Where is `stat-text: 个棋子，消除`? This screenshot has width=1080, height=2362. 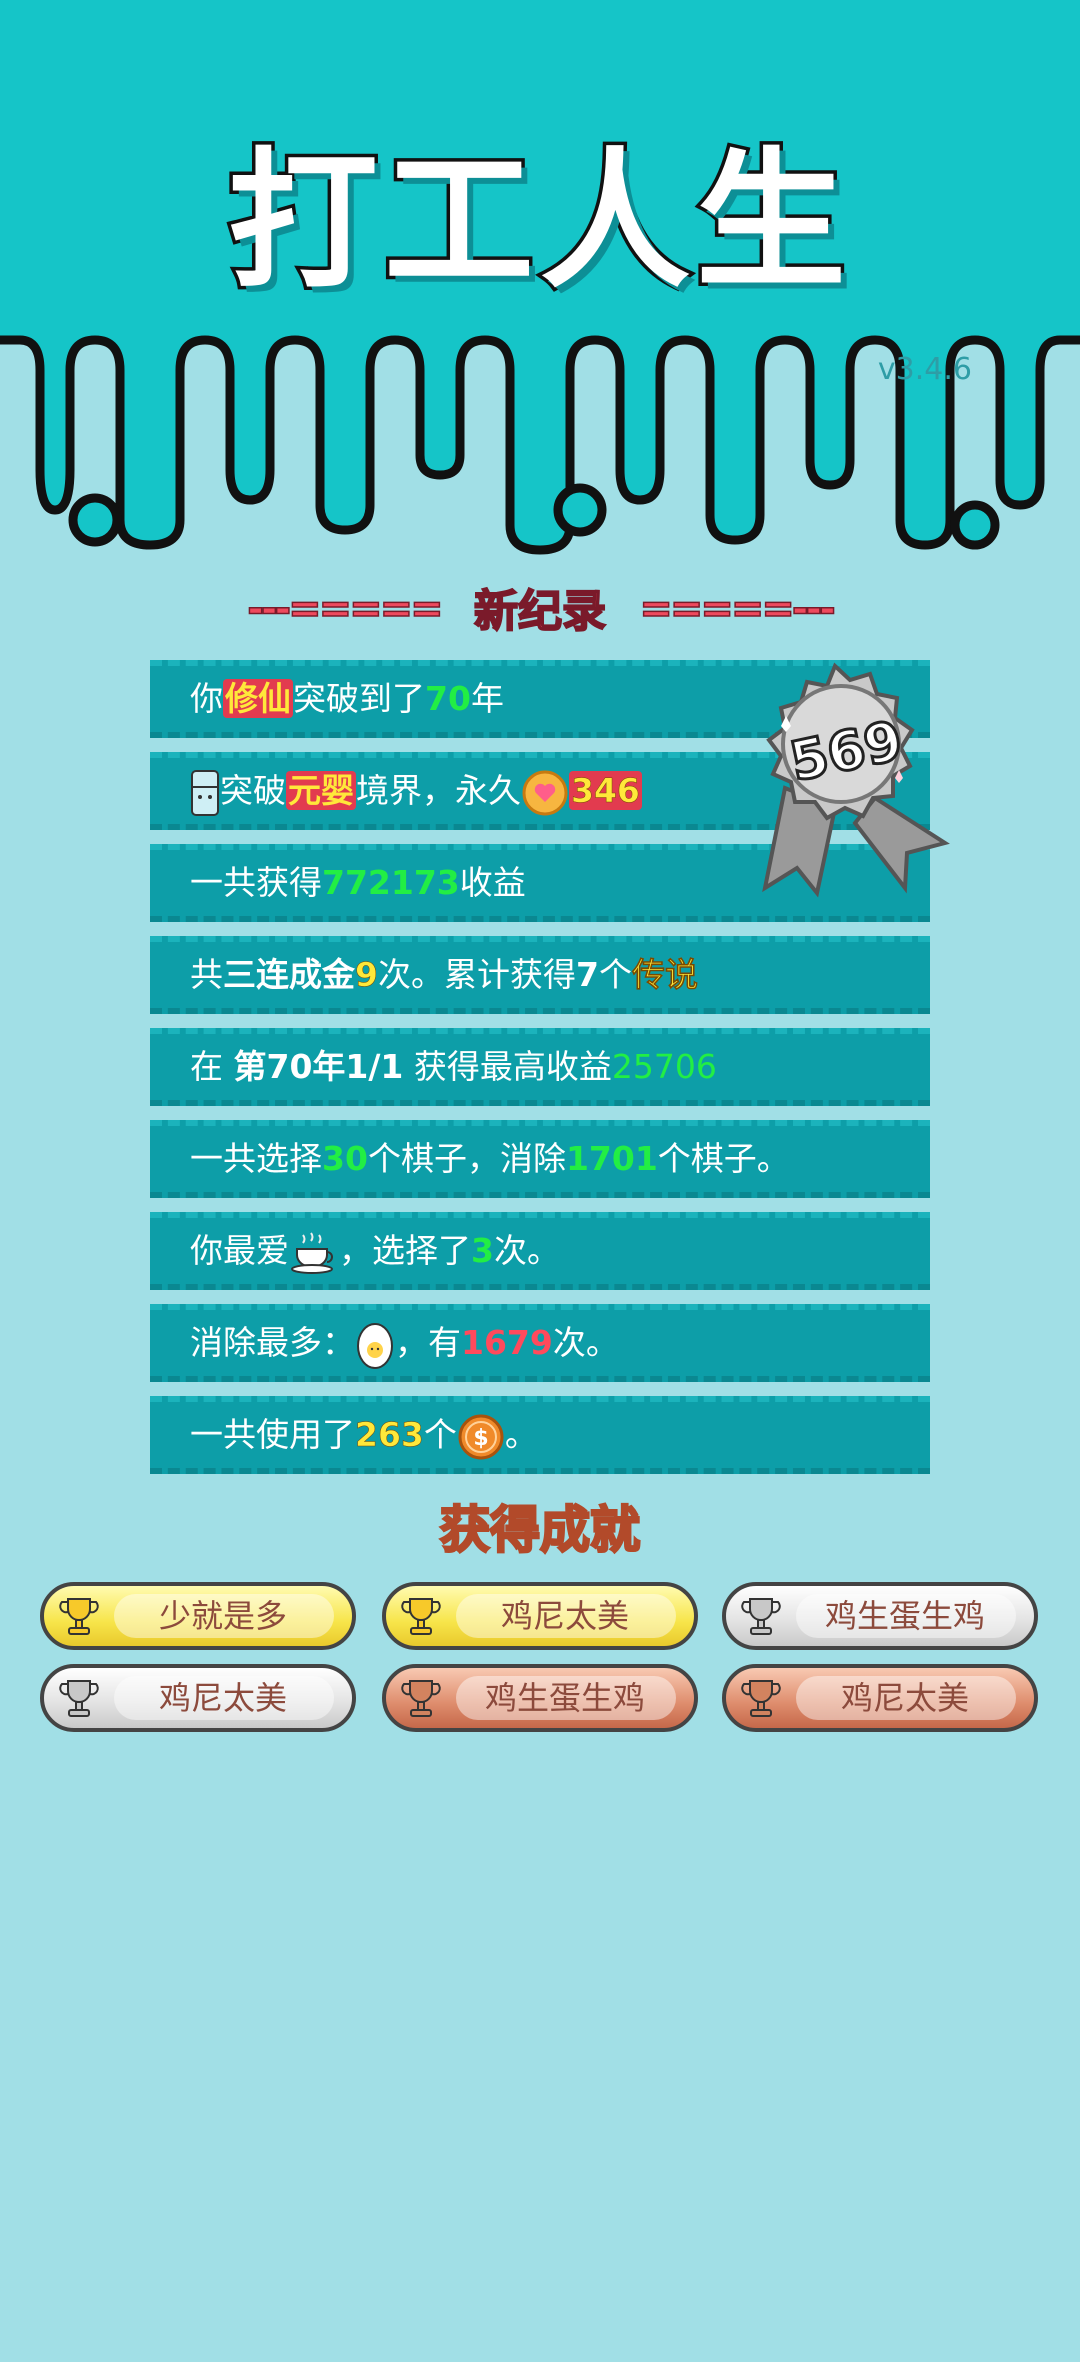 stat-text: 个棋子，消除 is located at coordinates (466, 1158).